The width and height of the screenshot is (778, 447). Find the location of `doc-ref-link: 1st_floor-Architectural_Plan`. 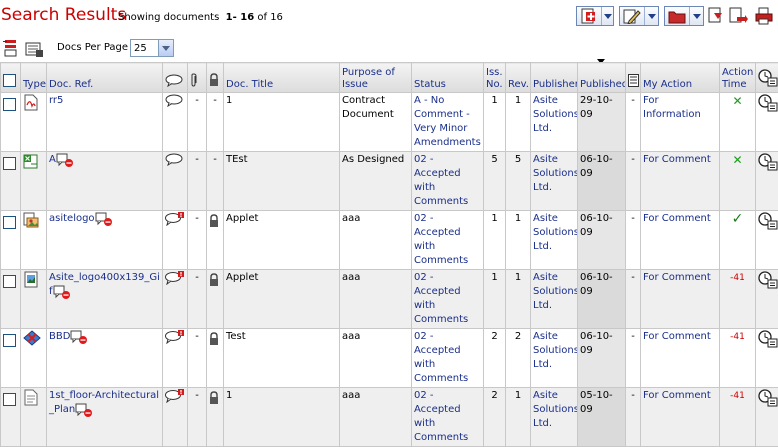

doc-ref-link: 1st_floor-Architectural_Plan is located at coordinates (104, 402).